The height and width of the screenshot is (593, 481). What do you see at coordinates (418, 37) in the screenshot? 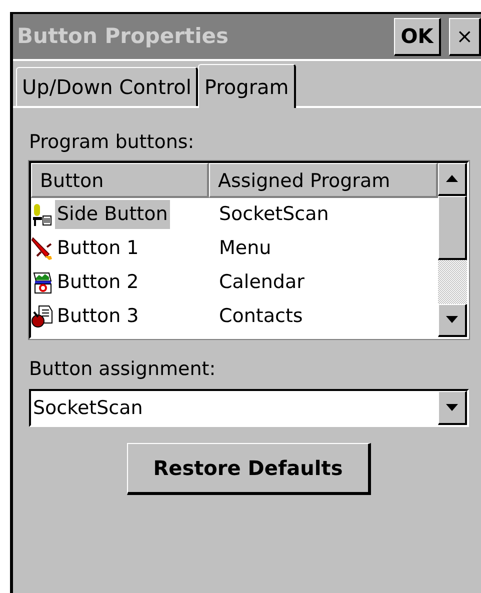
I see `ok-button: OK` at bounding box center [418, 37].